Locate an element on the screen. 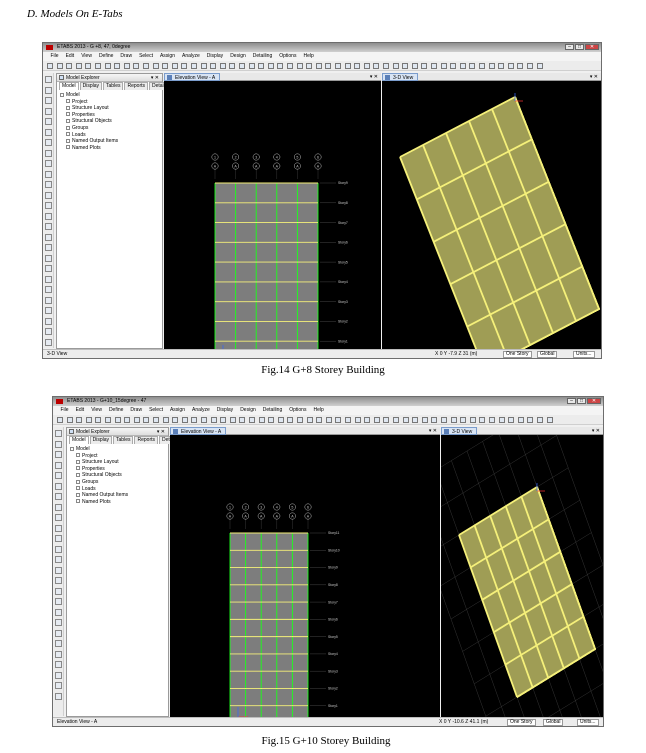  collapse-icon is located at coordinates (62, 94).